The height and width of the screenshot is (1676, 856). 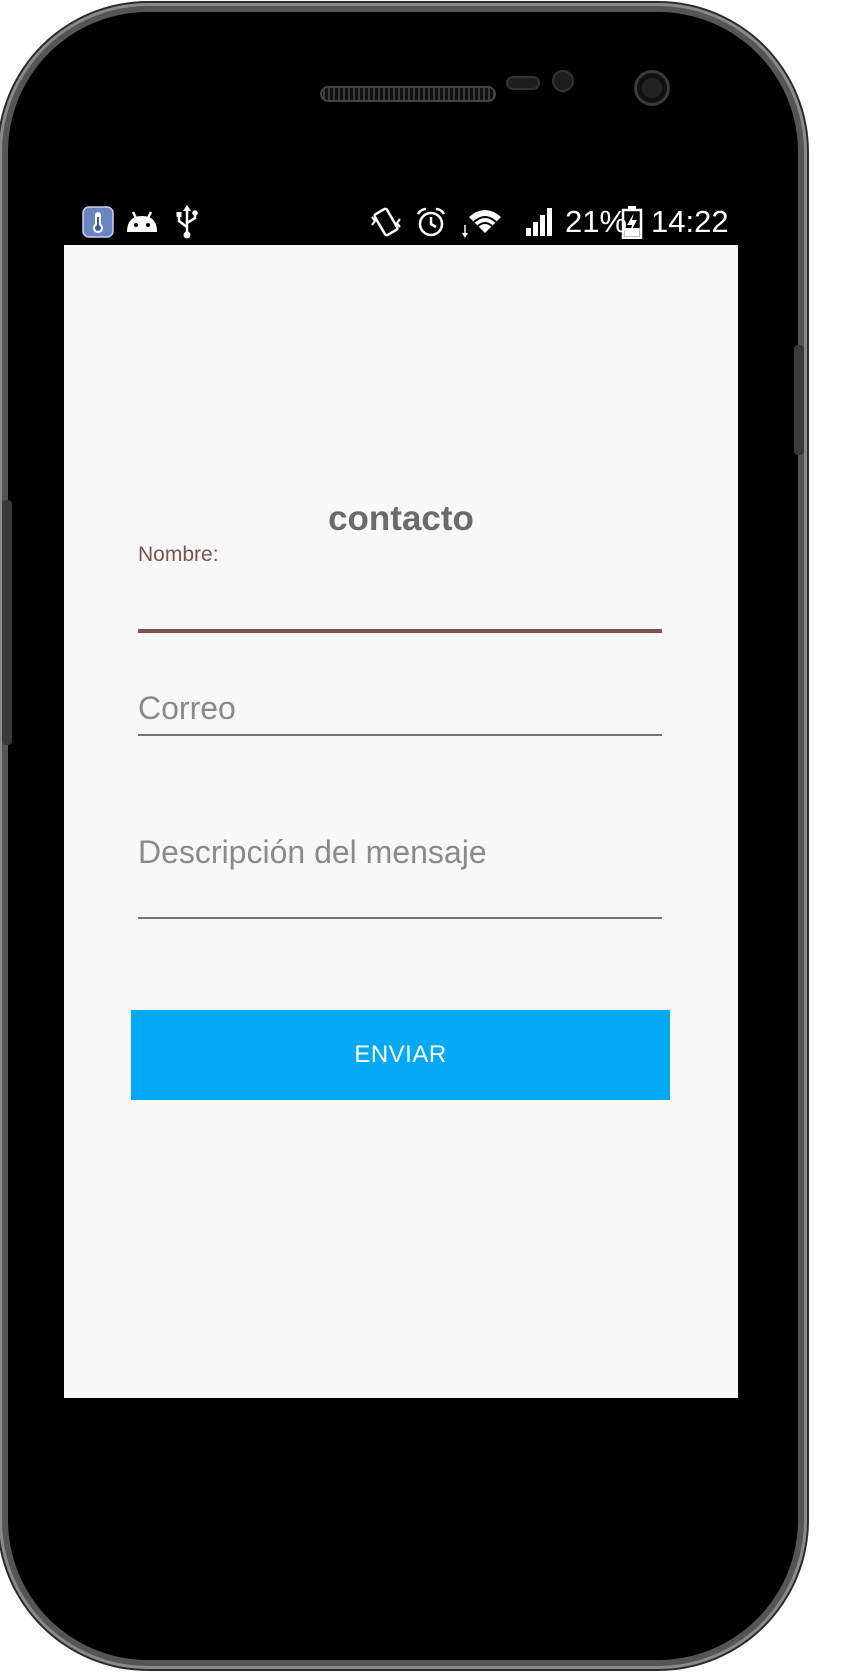 I want to click on email-input, so click(x=400, y=708).